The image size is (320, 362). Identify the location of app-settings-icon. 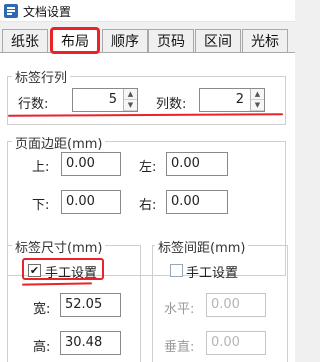
(11, 11).